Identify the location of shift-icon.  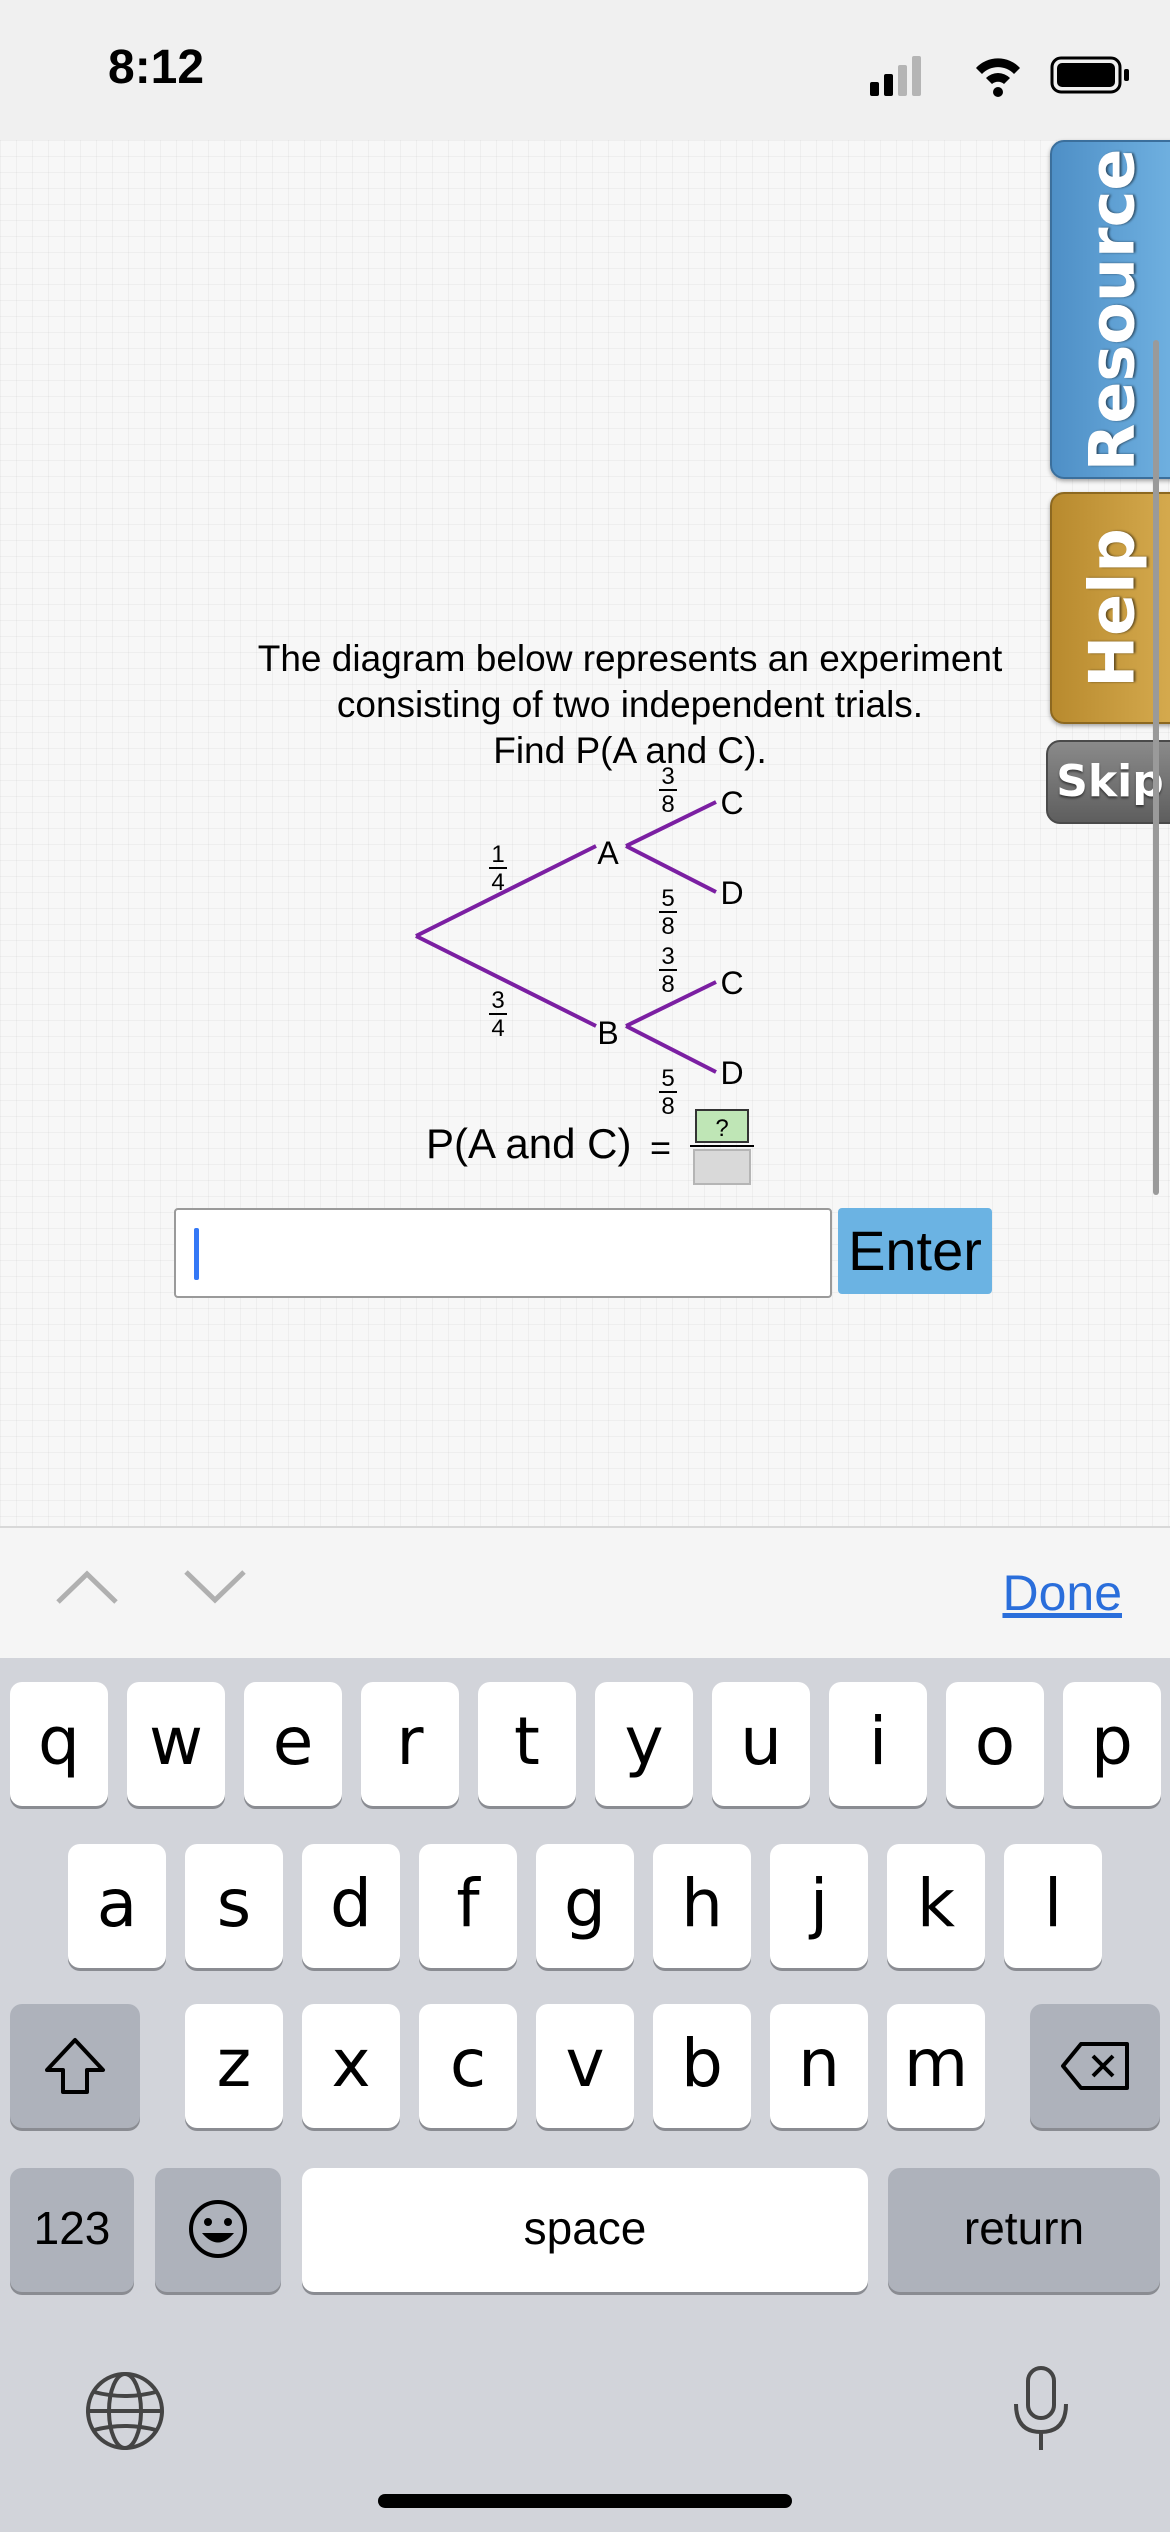
(75, 2066).